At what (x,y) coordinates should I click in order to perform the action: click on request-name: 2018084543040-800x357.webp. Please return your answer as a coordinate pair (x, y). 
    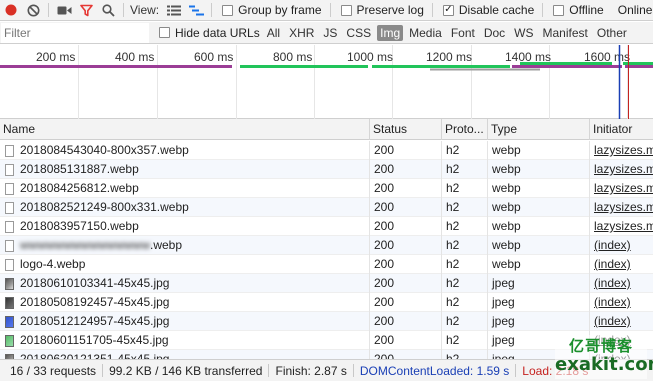
    Looking at the image, I should click on (104, 150).